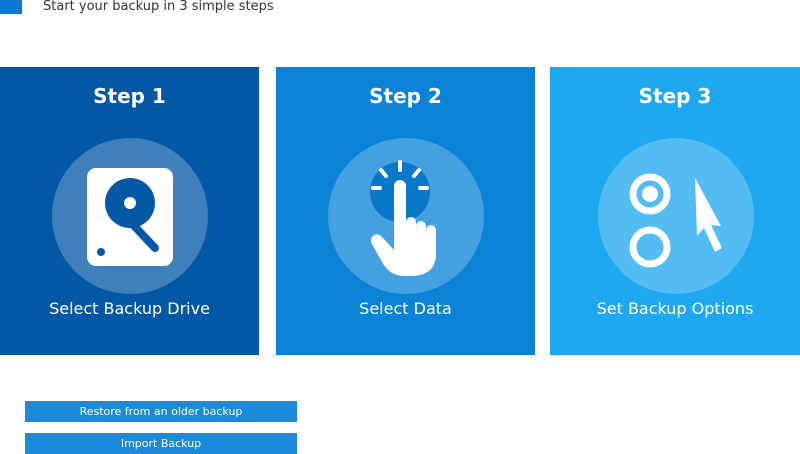 This screenshot has width=800, height=454. I want to click on step-label: Select Data, so click(405, 308).